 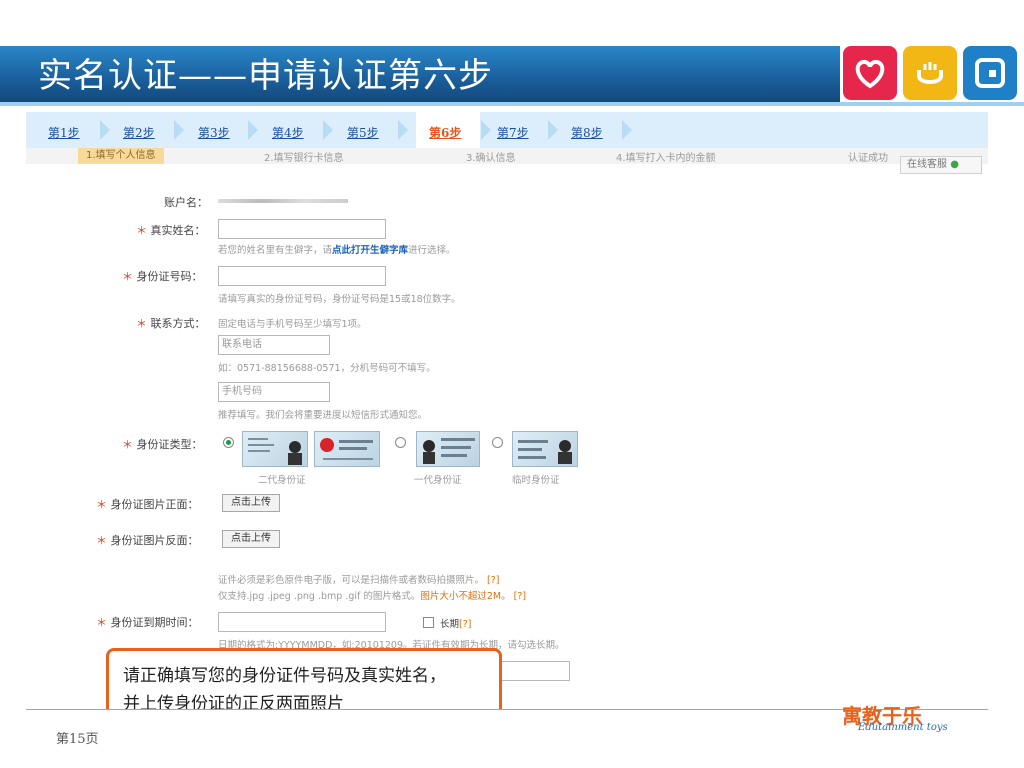 What do you see at coordinates (448, 449) in the screenshot?
I see `id-card-1st-gen-image` at bounding box center [448, 449].